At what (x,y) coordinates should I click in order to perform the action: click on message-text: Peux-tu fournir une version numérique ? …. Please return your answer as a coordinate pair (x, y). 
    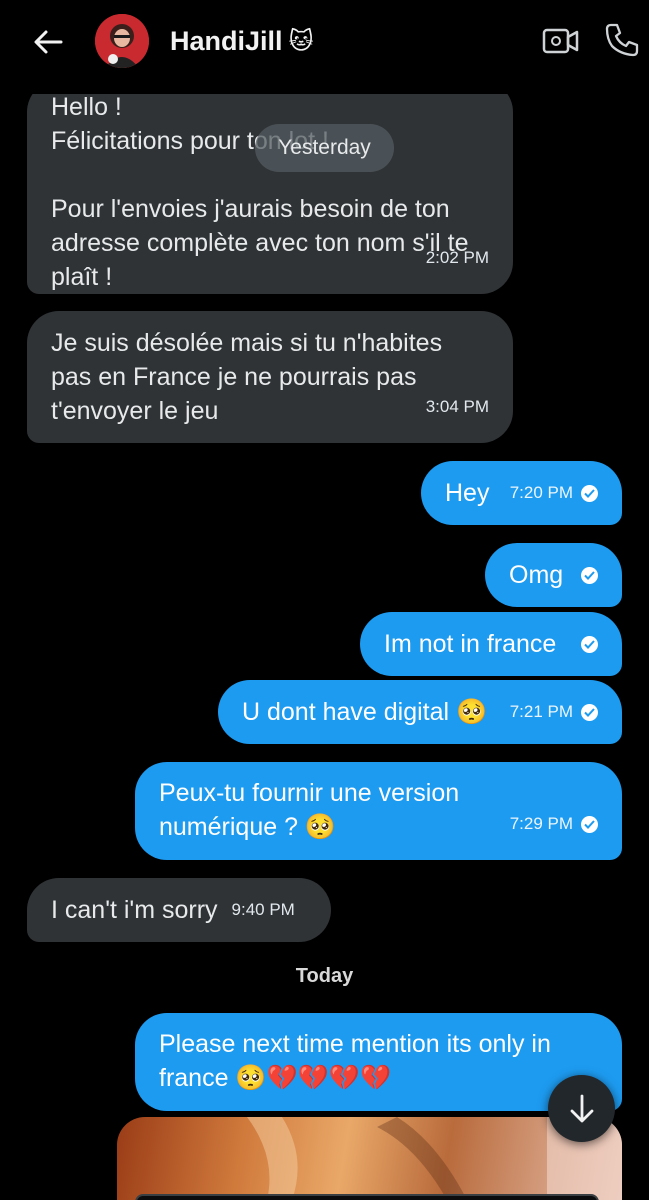
    Looking at the image, I should click on (313, 810).